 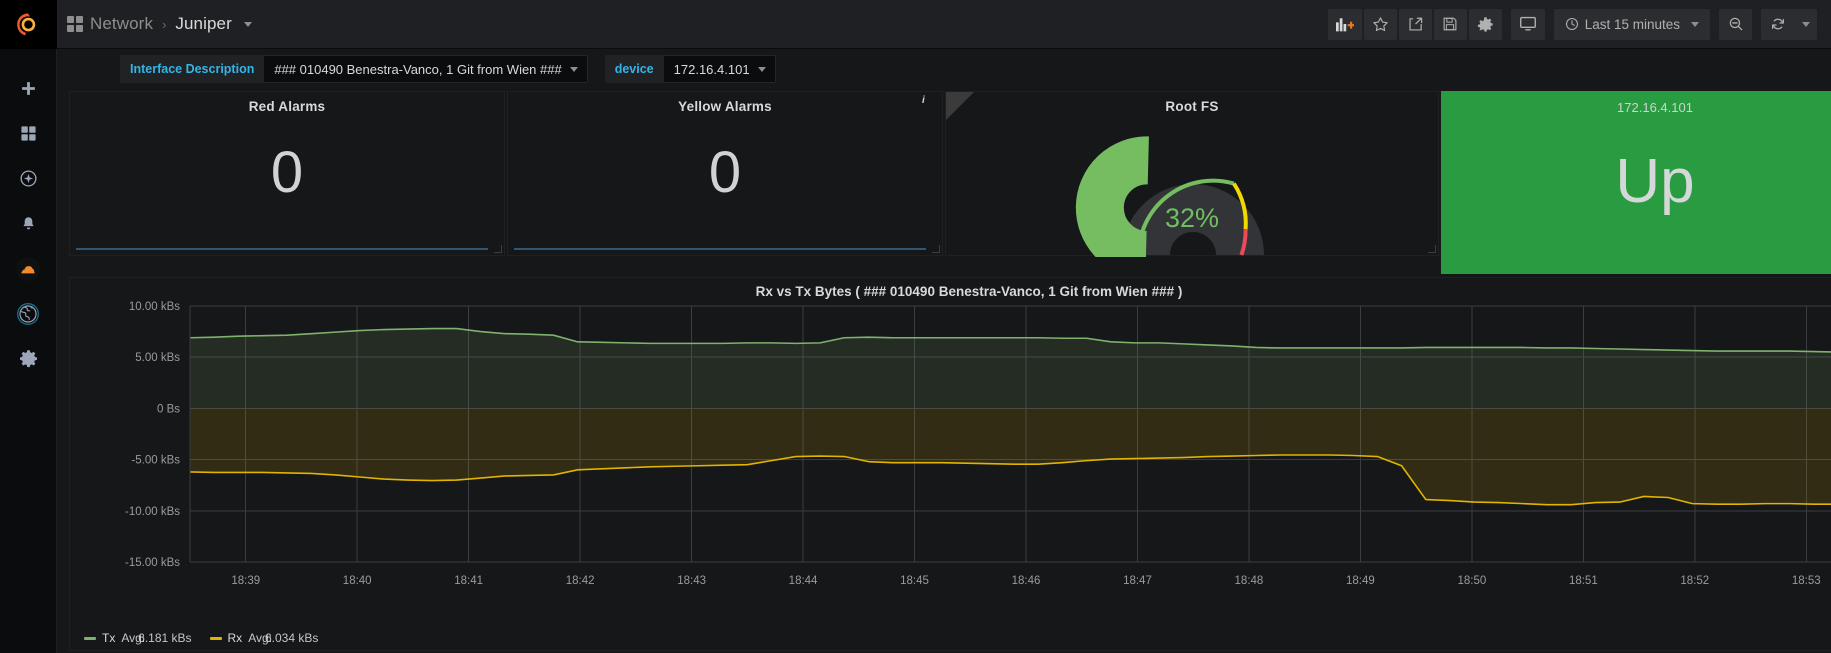 What do you see at coordinates (157, 358) in the screenshot?
I see `y-axis-tick-label: 5.00 kBs` at bounding box center [157, 358].